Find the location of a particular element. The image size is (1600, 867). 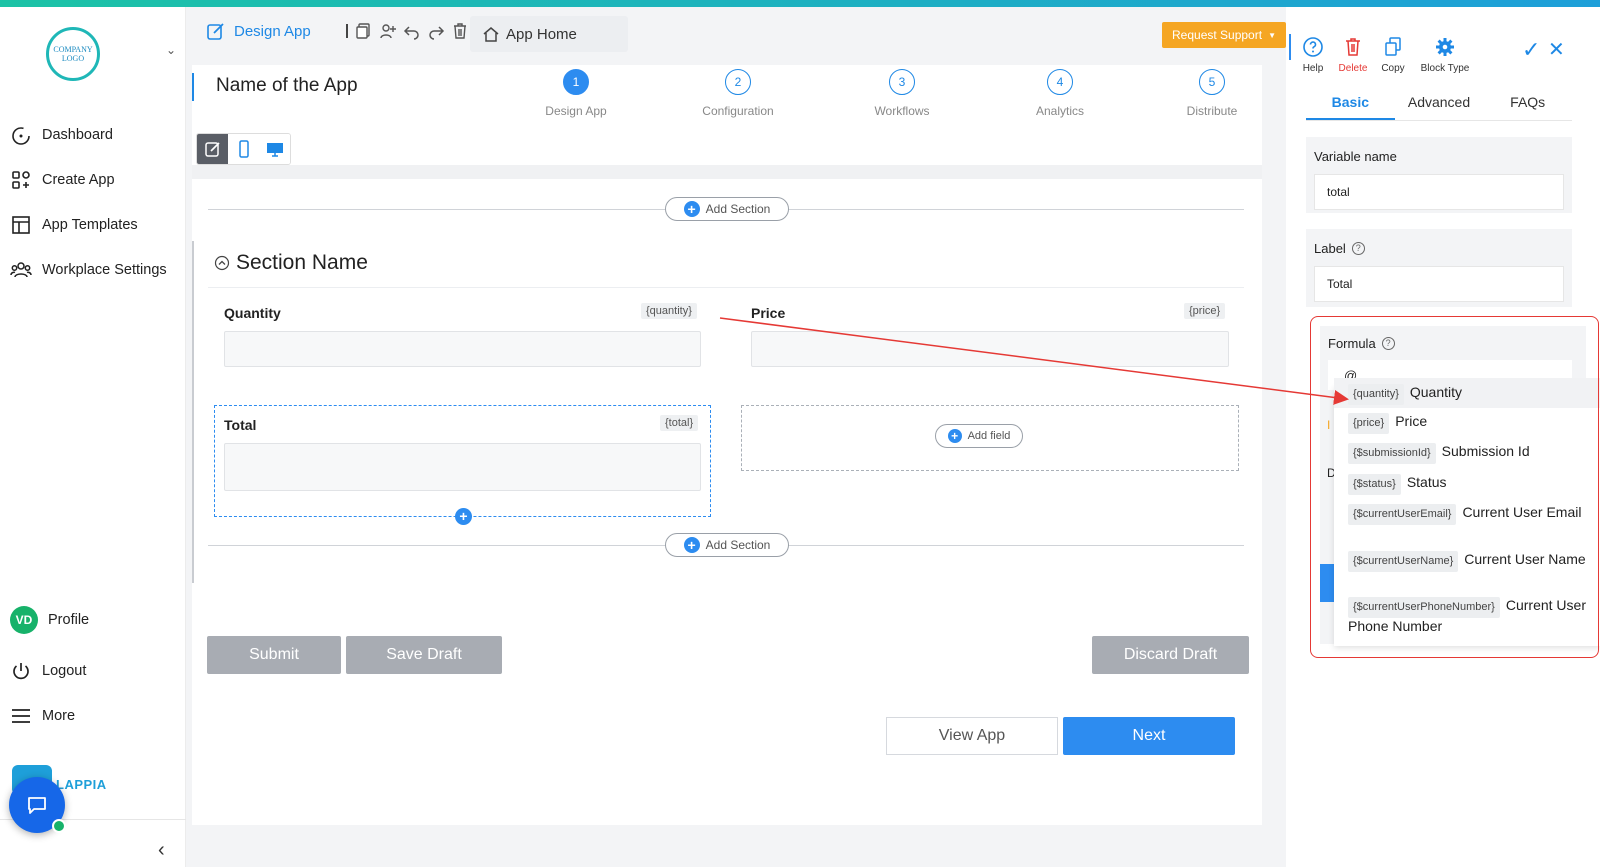

online-status-dot is located at coordinates (59, 826).